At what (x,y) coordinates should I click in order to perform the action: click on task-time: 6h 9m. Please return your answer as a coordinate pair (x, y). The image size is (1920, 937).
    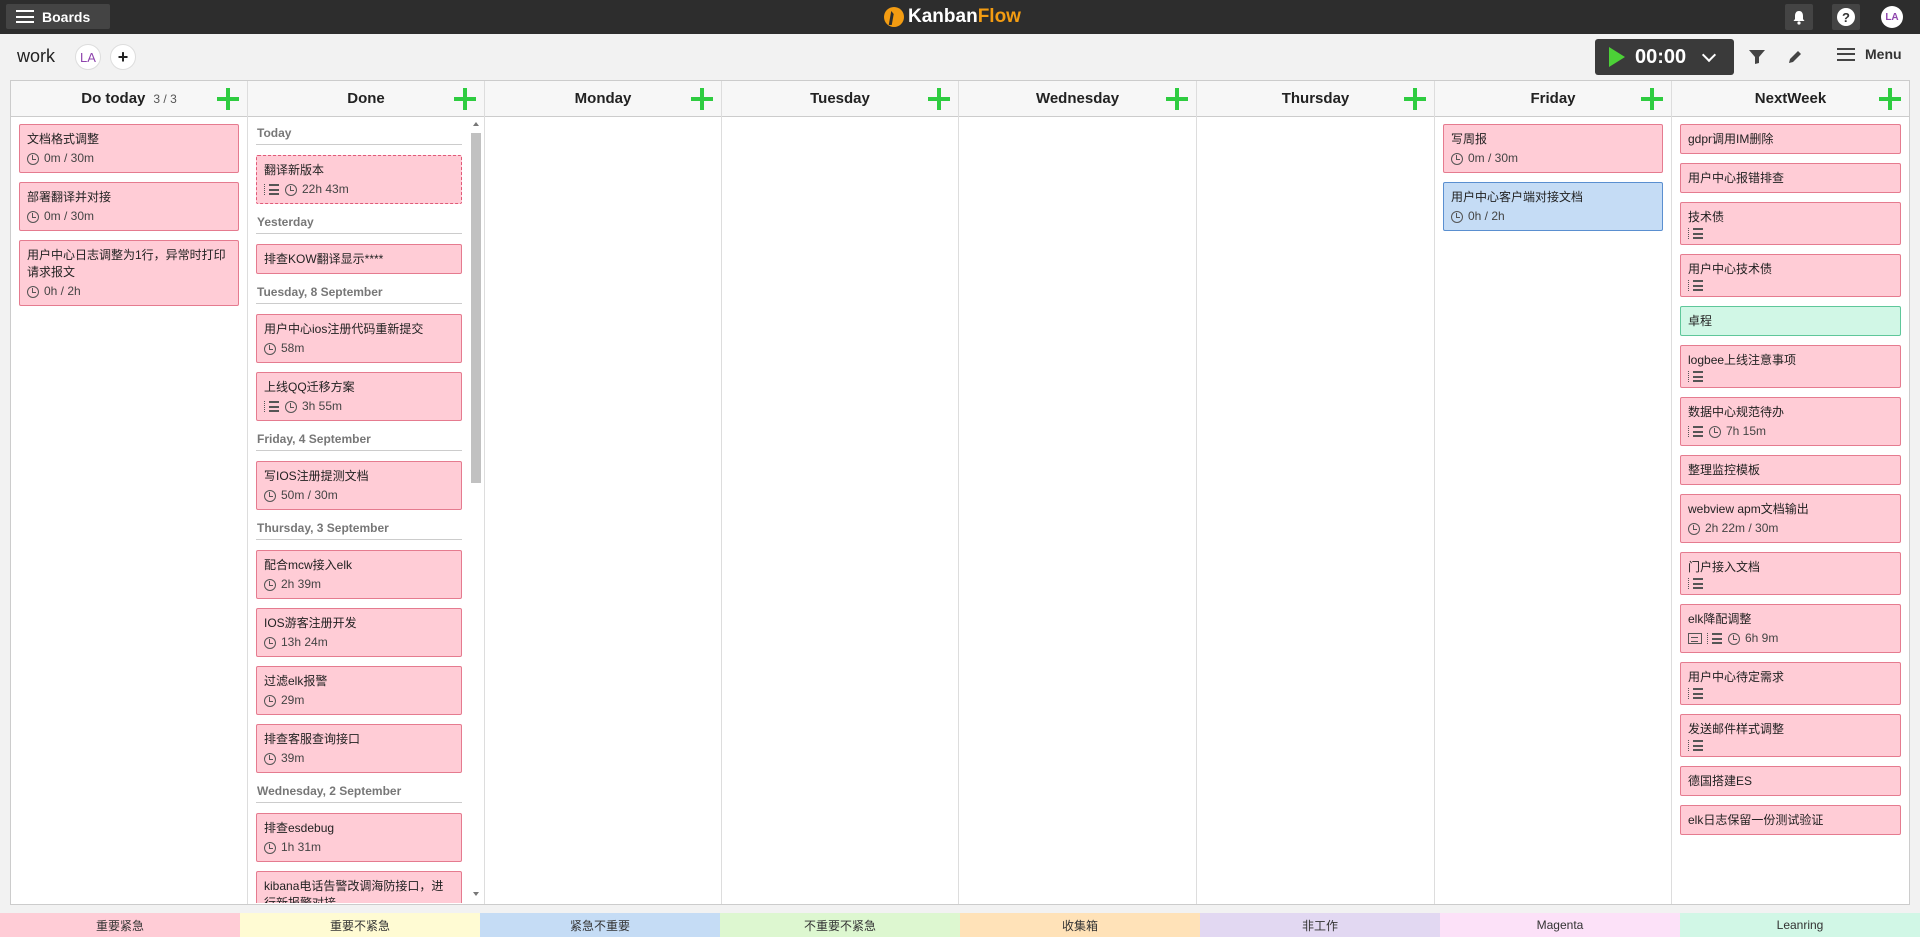
    Looking at the image, I should click on (1762, 638).